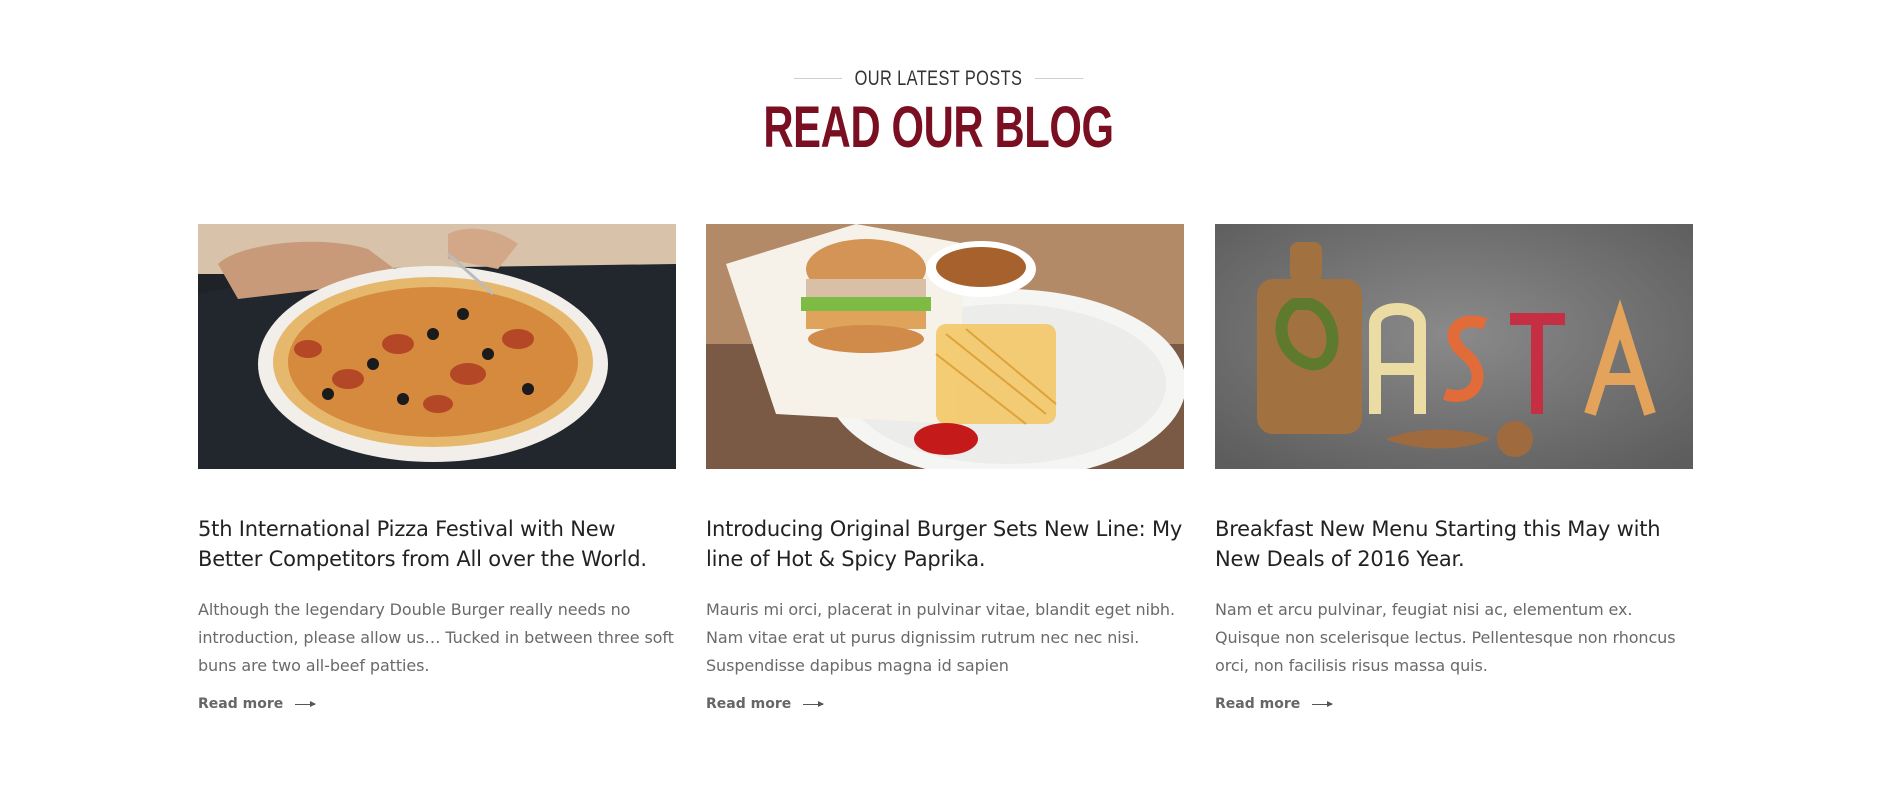 This screenshot has width=1877, height=789. What do you see at coordinates (945, 346) in the screenshot?
I see `burger-photo` at bounding box center [945, 346].